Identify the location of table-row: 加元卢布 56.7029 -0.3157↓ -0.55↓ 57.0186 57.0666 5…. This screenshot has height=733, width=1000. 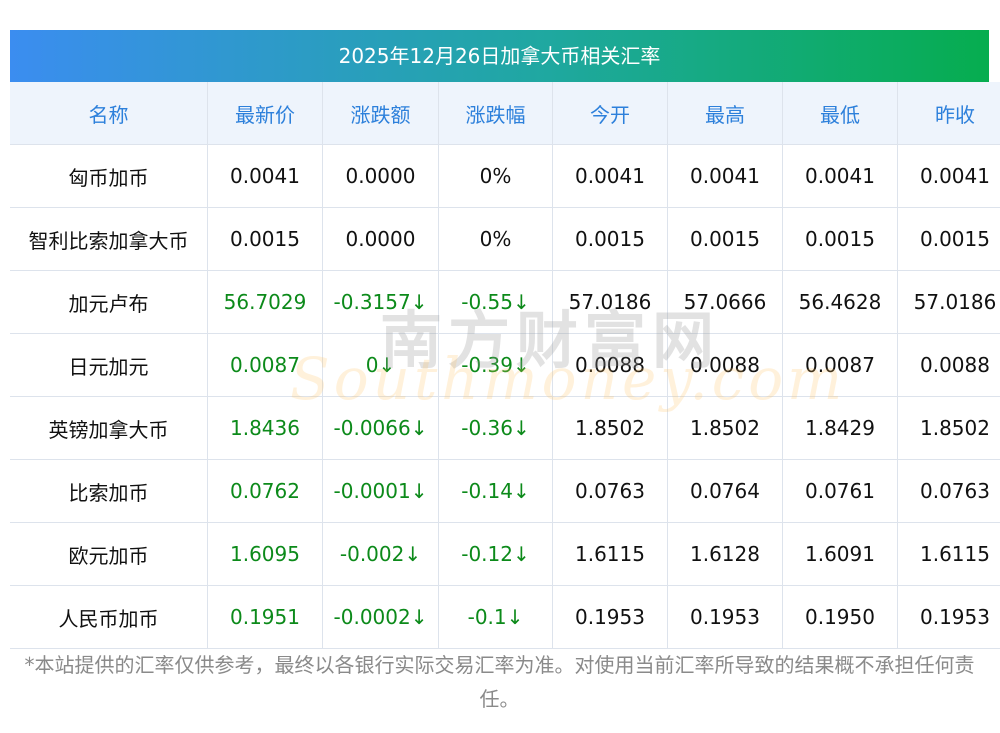
(505, 302).